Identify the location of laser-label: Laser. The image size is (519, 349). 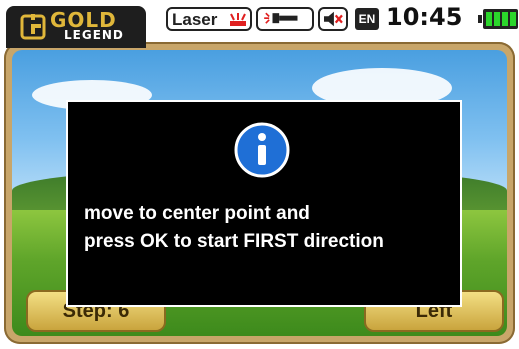
(195, 19).